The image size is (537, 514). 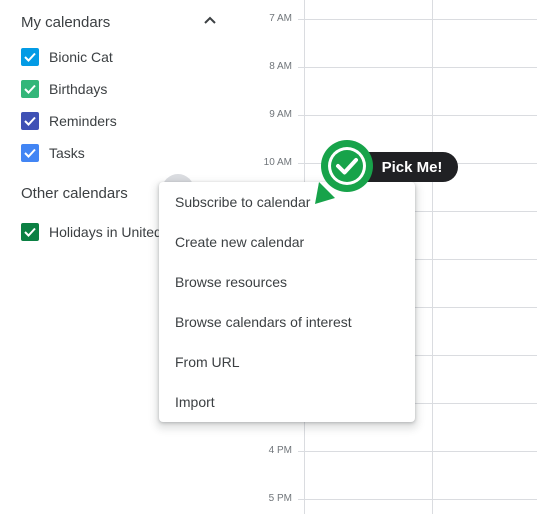 What do you see at coordinates (280, 18) in the screenshot?
I see `time-label: 7 AM` at bounding box center [280, 18].